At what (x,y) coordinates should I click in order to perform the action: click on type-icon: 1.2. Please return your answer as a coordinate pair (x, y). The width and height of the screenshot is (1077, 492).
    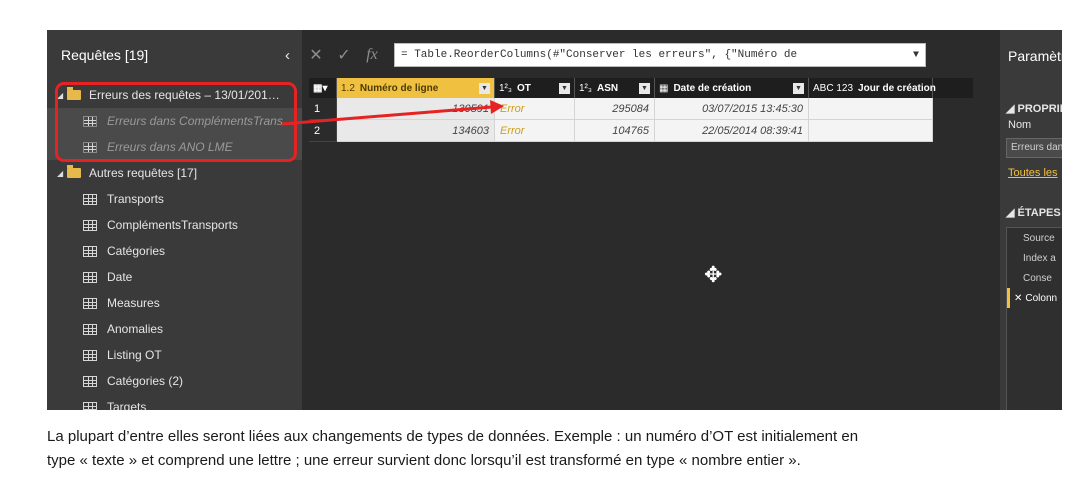
    Looking at the image, I should click on (348, 88).